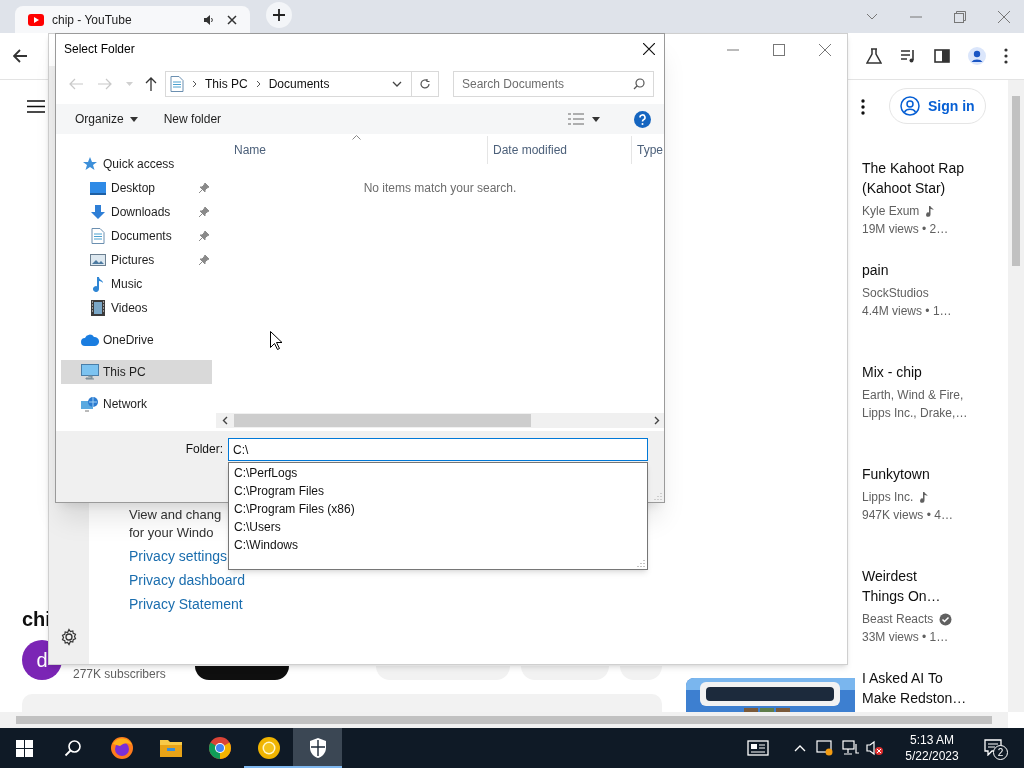 This screenshot has width=1024, height=768. I want to click on privacy-link: Privacy Statement, so click(186, 604).